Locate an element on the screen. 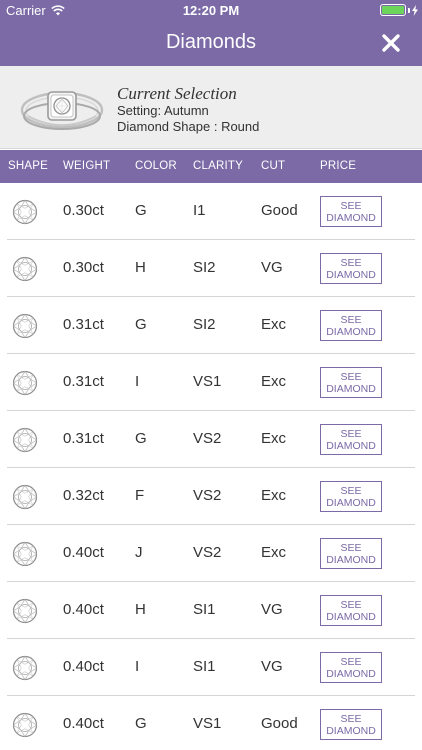  header-price: PRICE is located at coordinates (338, 166).